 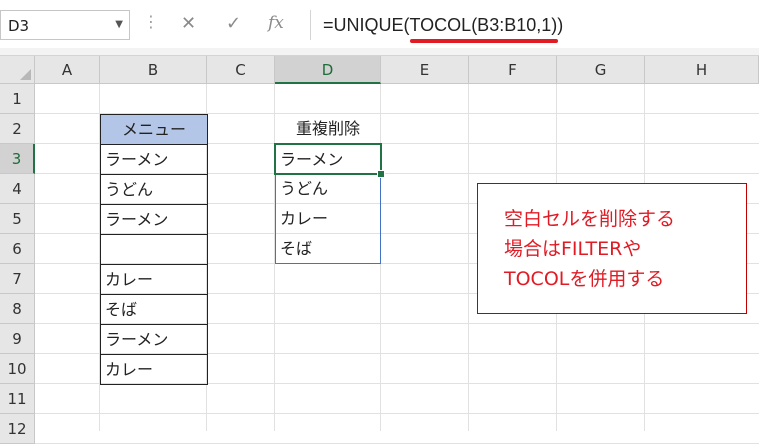 What do you see at coordinates (17, 189) in the screenshot?
I see `row-header-4: 4` at bounding box center [17, 189].